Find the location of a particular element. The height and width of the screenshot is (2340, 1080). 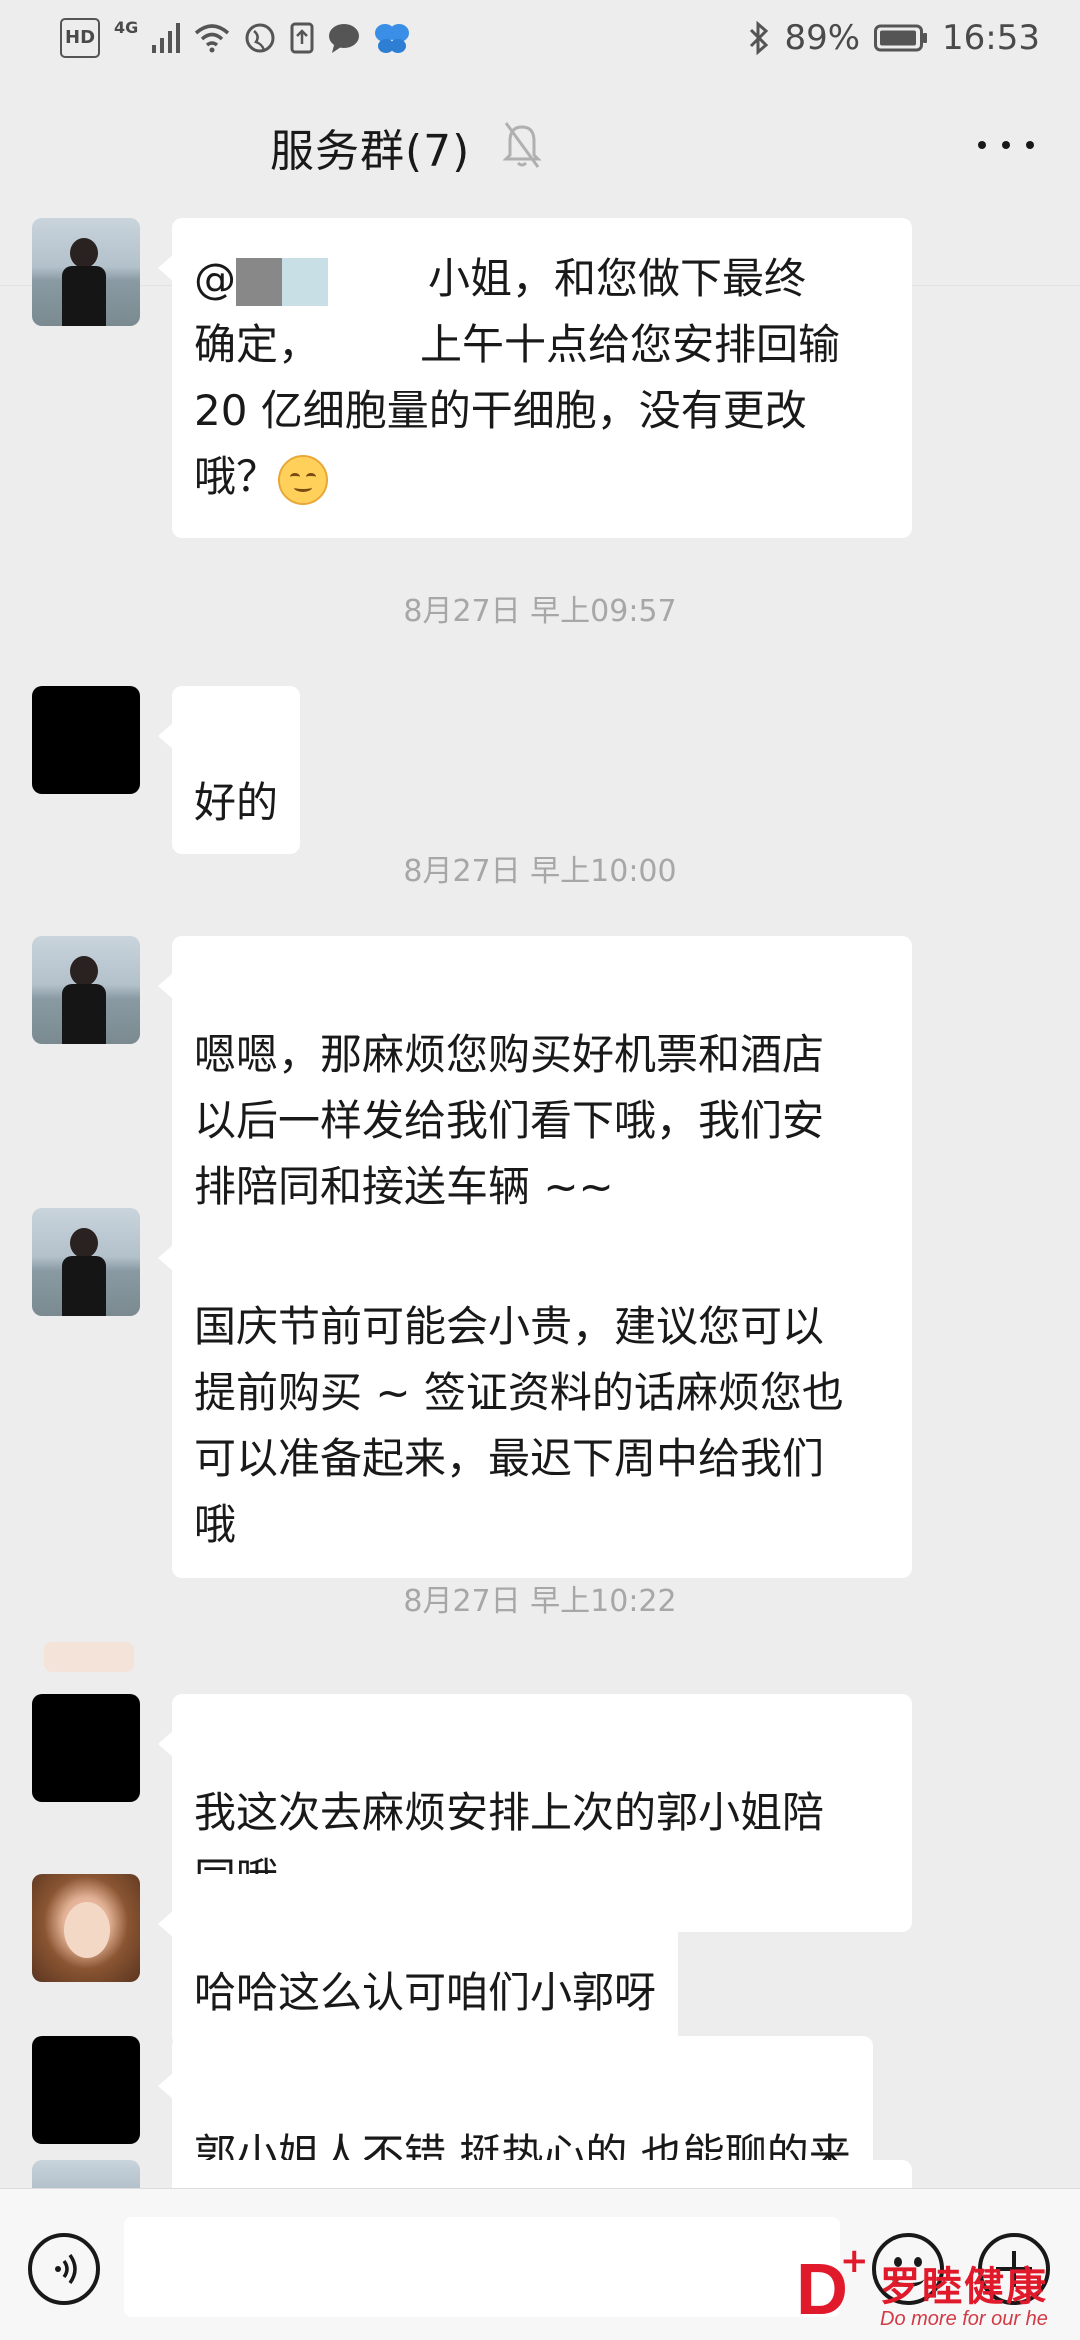

battery-icon is located at coordinates (901, 38).